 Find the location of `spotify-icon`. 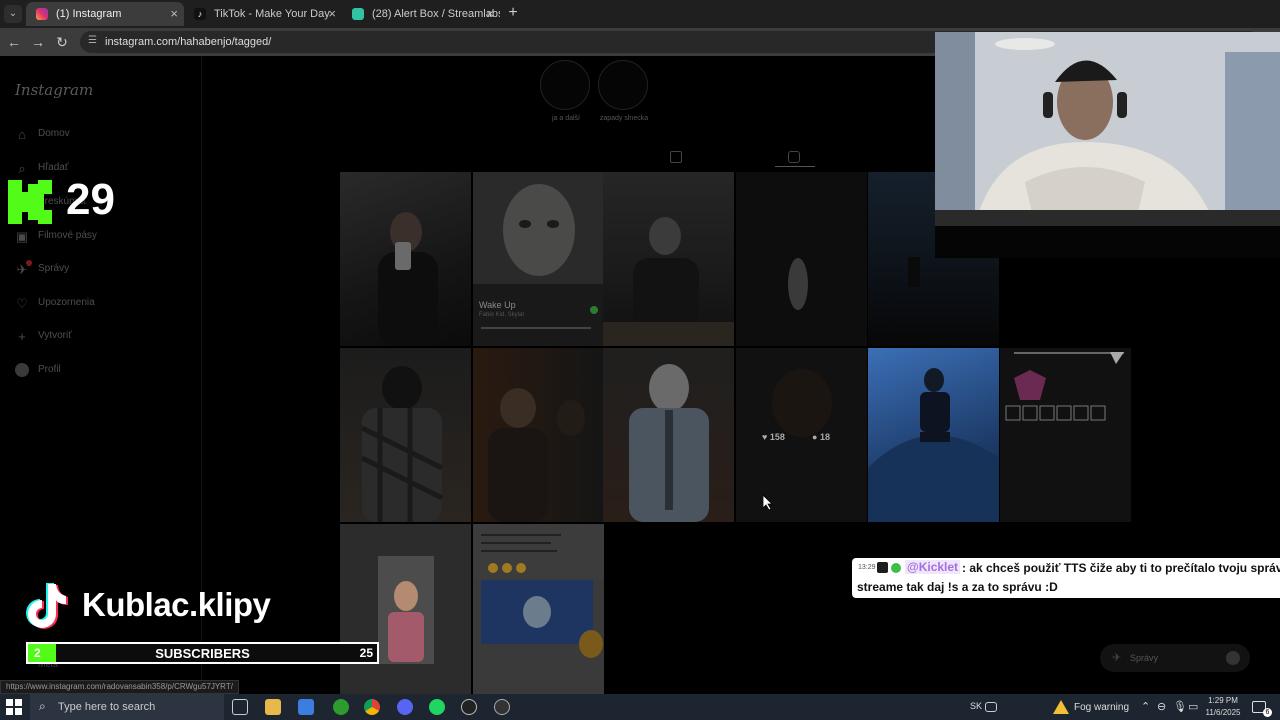

spotify-icon is located at coordinates (437, 707).